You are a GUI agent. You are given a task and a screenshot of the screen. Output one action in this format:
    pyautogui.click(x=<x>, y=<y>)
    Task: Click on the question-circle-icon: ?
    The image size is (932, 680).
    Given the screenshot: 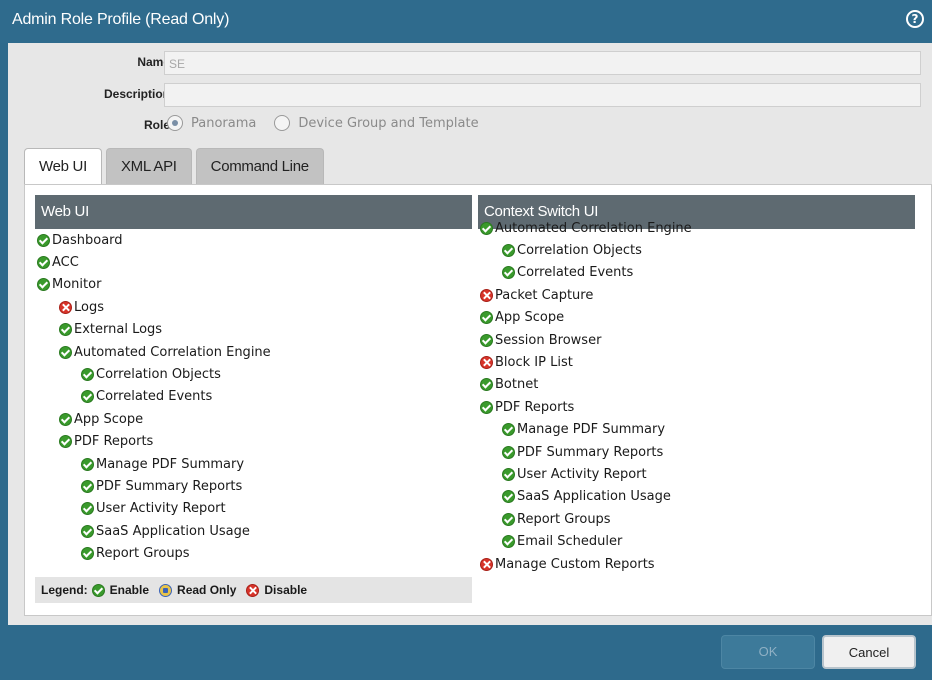 What is the action you would take?
    pyautogui.click(x=915, y=19)
    